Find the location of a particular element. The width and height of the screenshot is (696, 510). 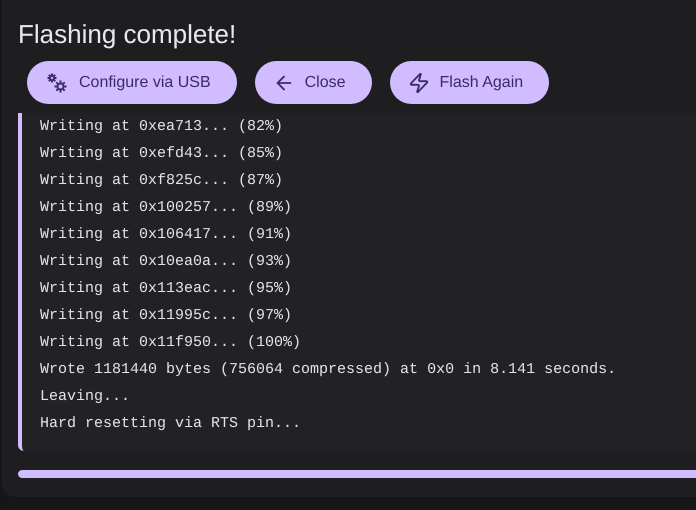

log-line: Writing at 0xf825c... (87%) is located at coordinates (162, 181).